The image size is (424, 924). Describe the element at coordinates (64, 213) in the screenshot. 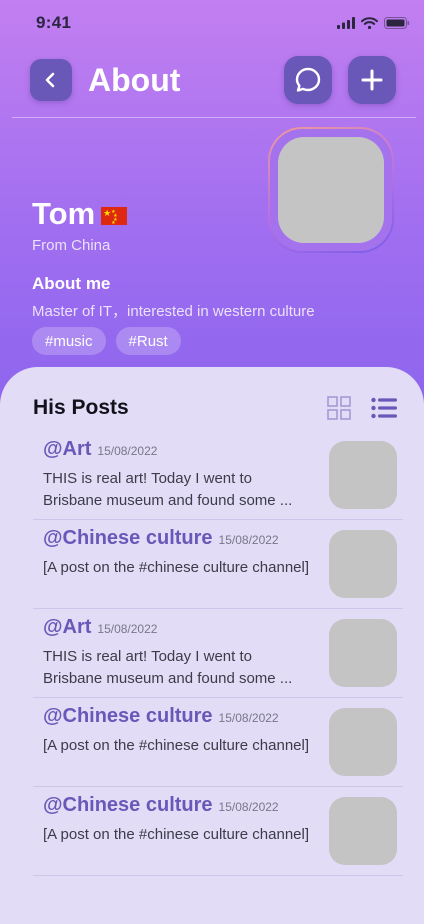

I see `profile-name: Tom` at that location.